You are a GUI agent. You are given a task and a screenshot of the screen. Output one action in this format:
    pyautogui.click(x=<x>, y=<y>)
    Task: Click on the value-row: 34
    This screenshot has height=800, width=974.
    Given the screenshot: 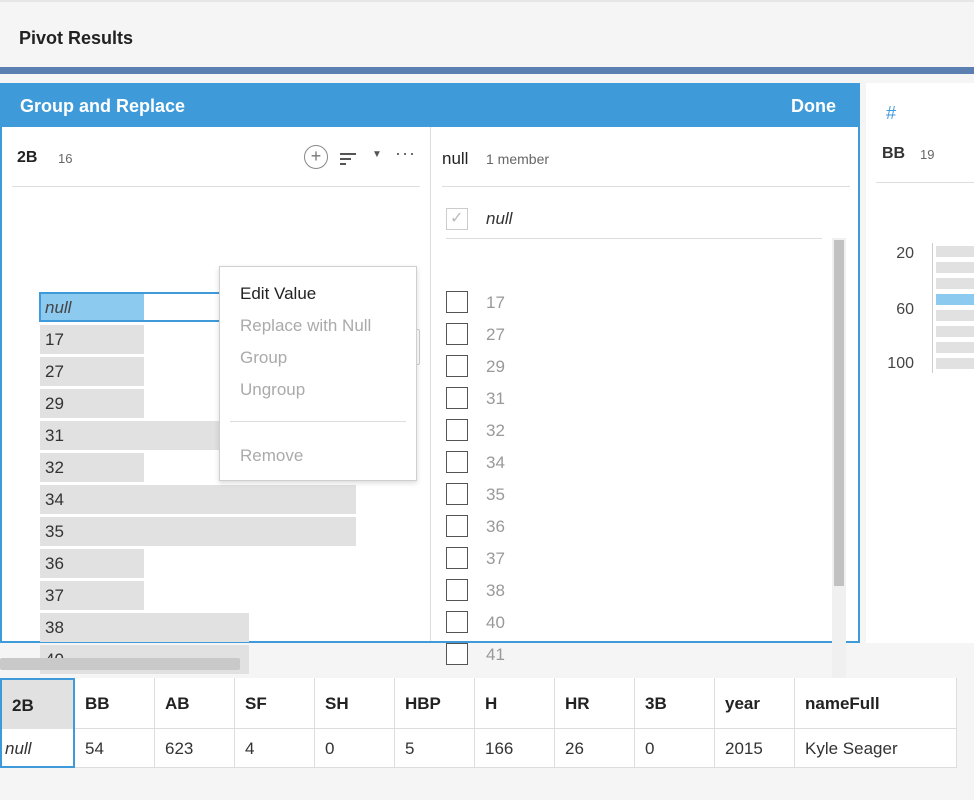 What is the action you would take?
    pyautogui.click(x=200, y=500)
    